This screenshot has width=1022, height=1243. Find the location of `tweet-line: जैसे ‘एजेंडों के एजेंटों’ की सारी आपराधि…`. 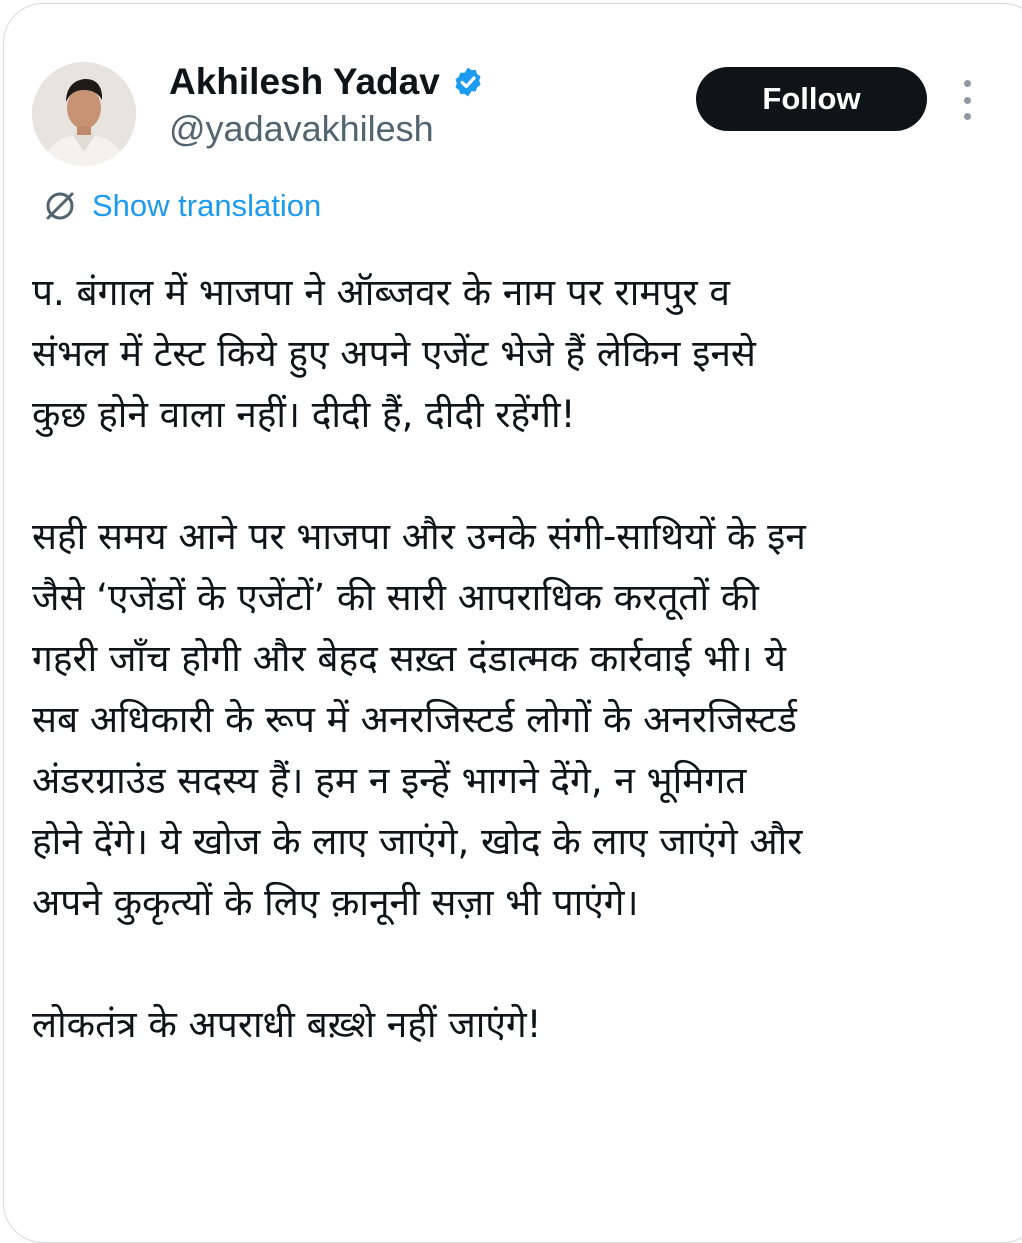

tweet-line: जैसे ‘एजेंडों के एजेंटों’ की सारी आपराधि… is located at coordinates (395, 597).